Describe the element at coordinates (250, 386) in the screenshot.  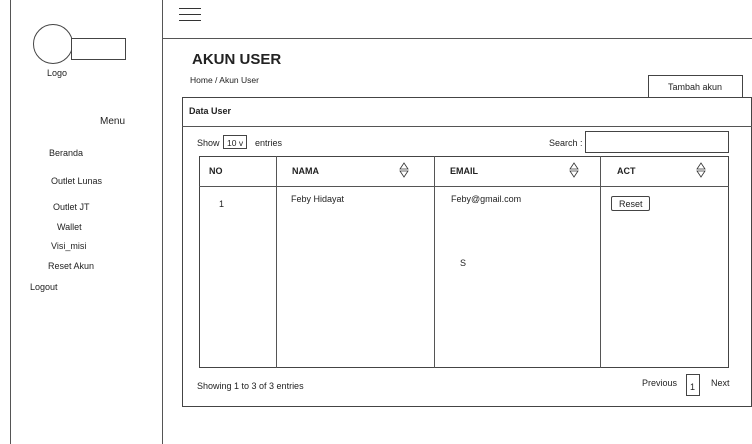
I see `entries-info: Showing 1 to 3 of 3 entries` at that location.